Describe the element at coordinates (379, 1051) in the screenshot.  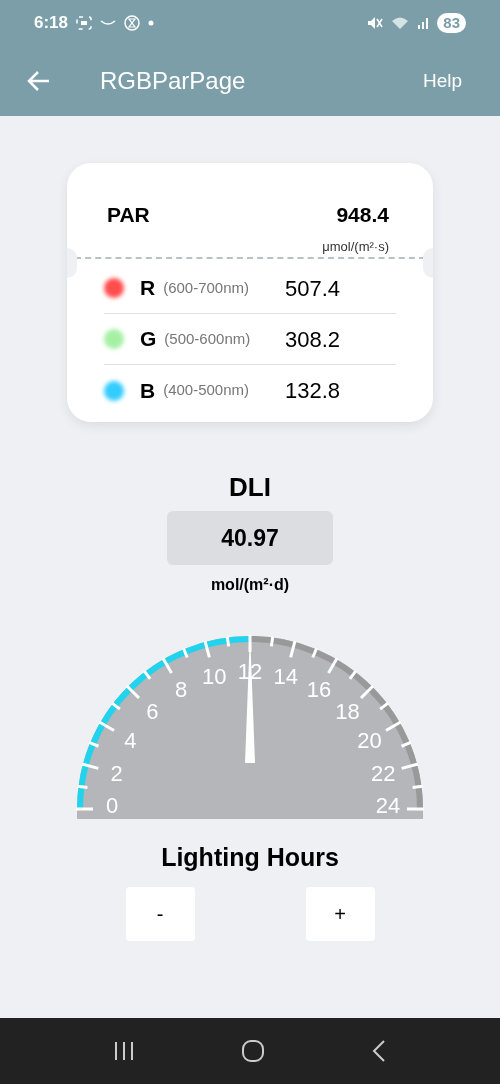
I see `back-icon` at that location.